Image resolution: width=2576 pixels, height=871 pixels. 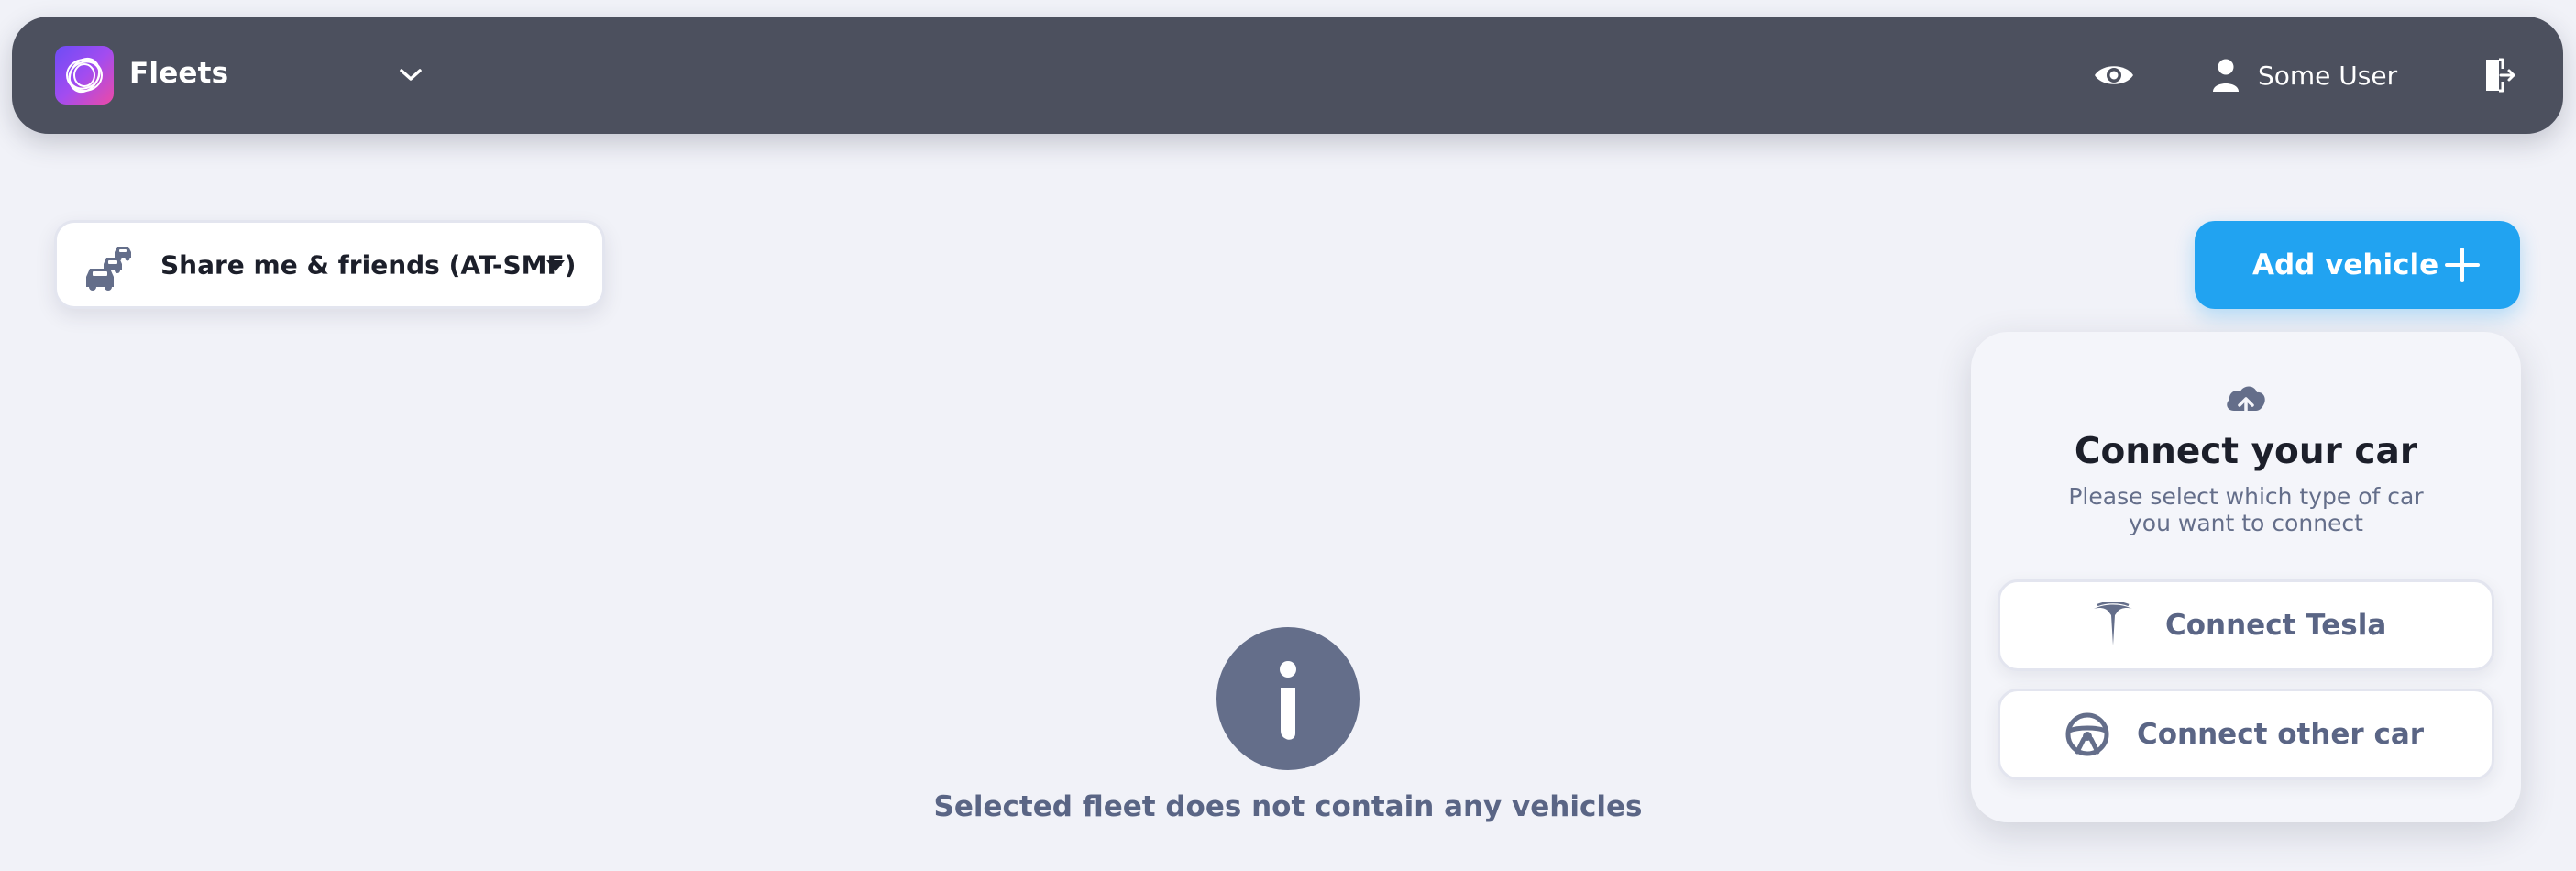 I want to click on tesla-icon, so click(x=2113, y=623).